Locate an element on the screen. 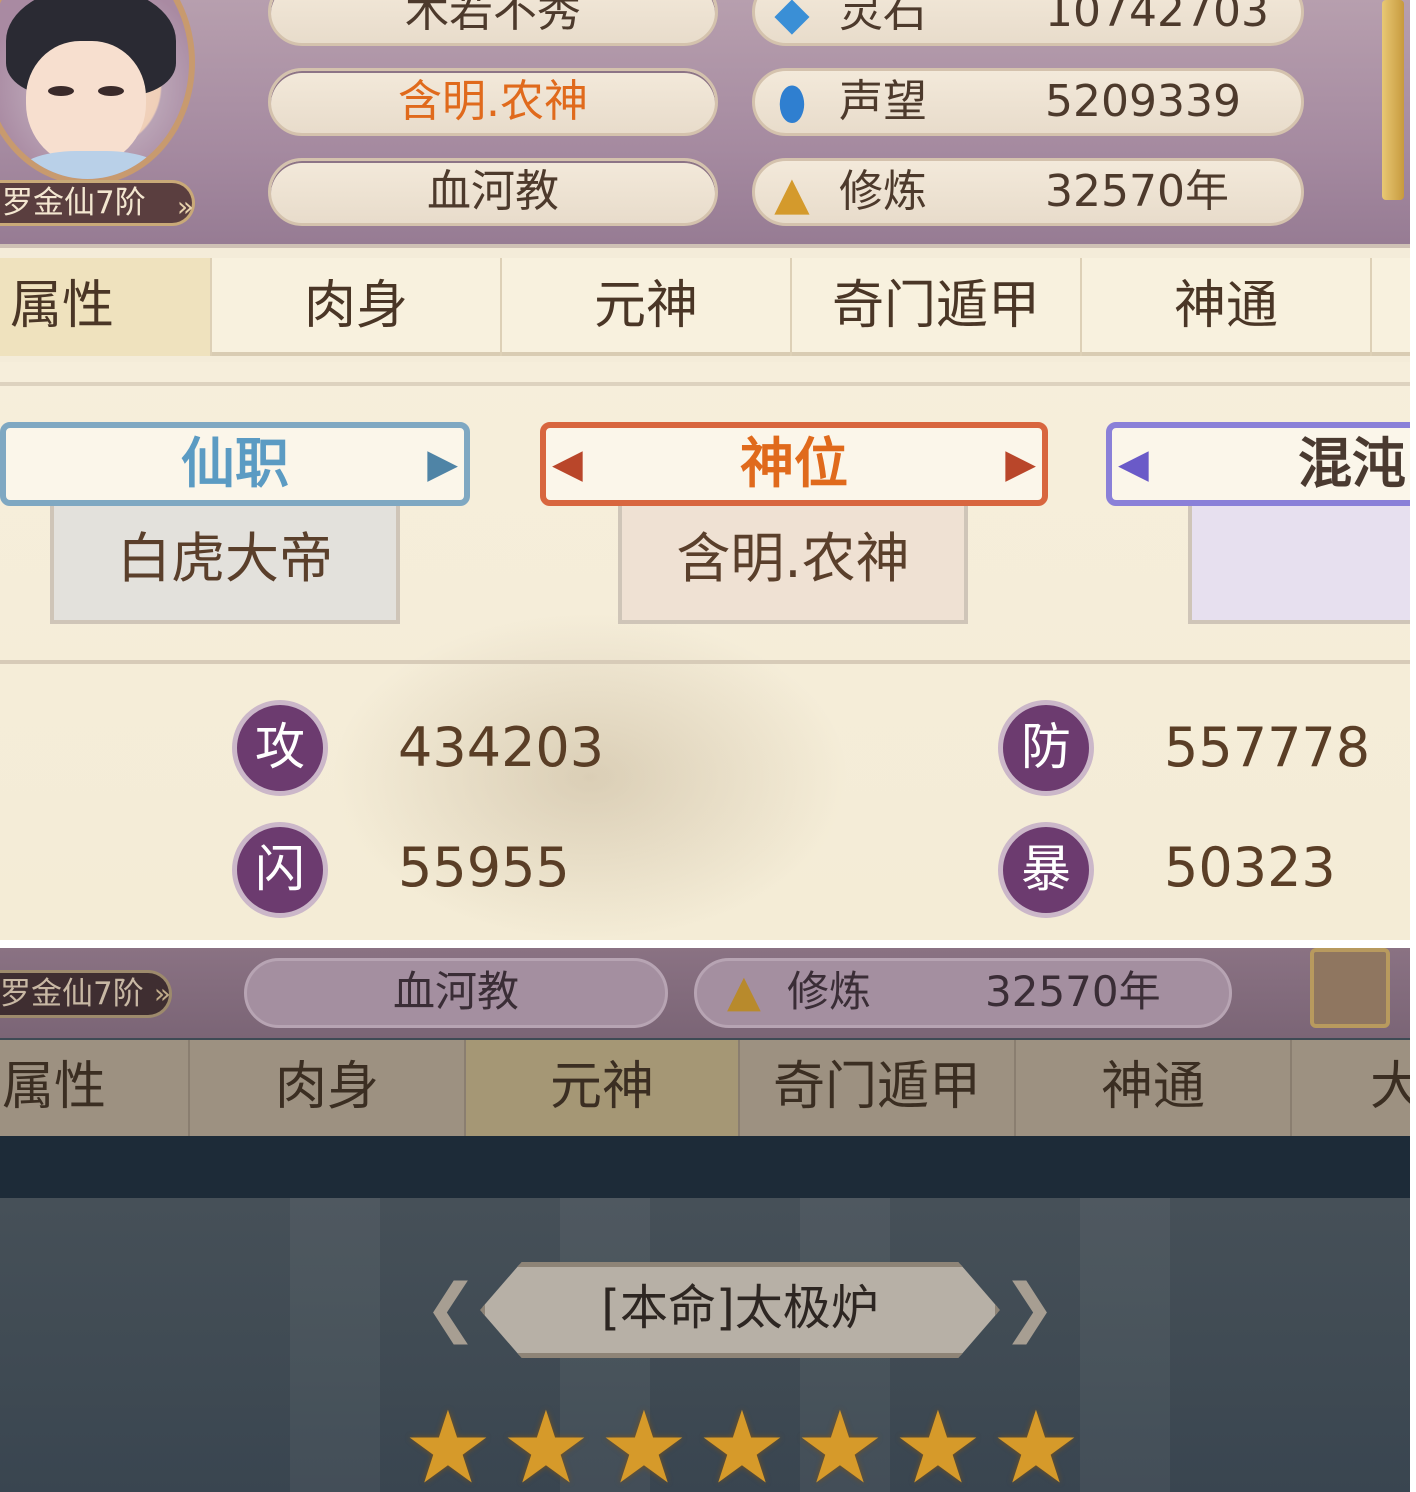 This screenshot has height=1492, width=1416. prestige-crystal-icon: ⬮ is located at coordinates (792, 103).